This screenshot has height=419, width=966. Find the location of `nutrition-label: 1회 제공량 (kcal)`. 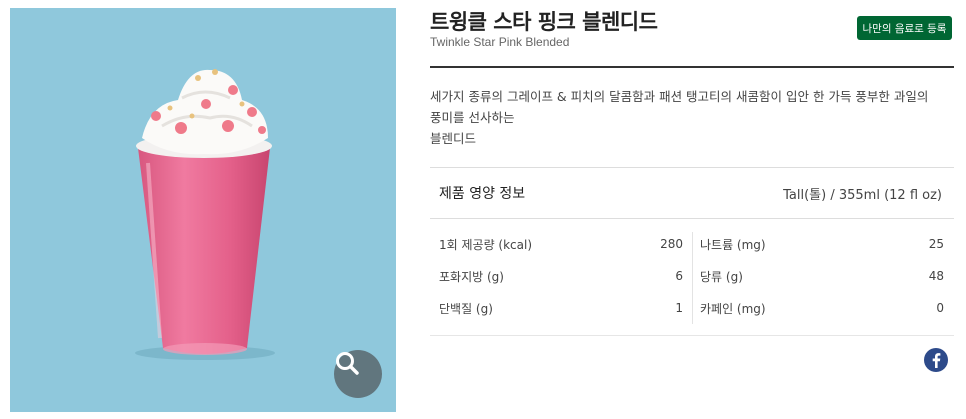

nutrition-label: 1회 제공량 (kcal) is located at coordinates (486, 244).